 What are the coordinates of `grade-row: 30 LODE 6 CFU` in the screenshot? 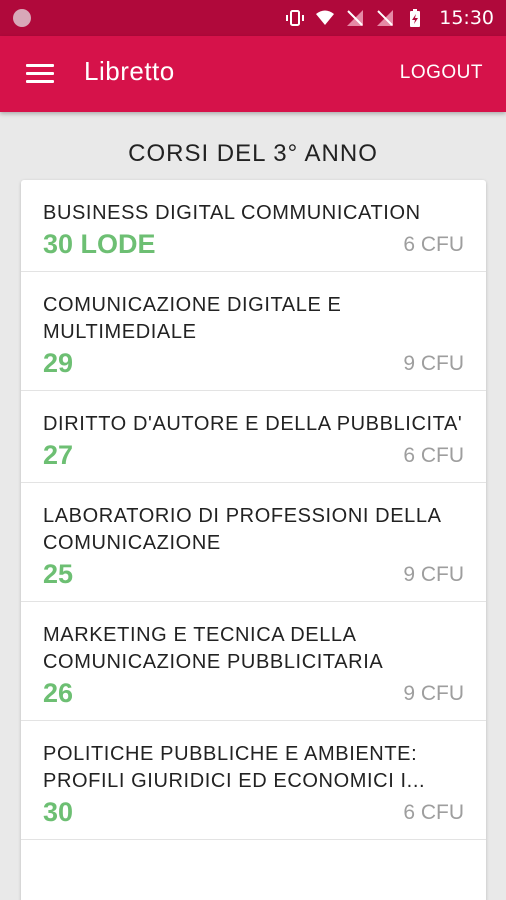 It's located at (253, 249).